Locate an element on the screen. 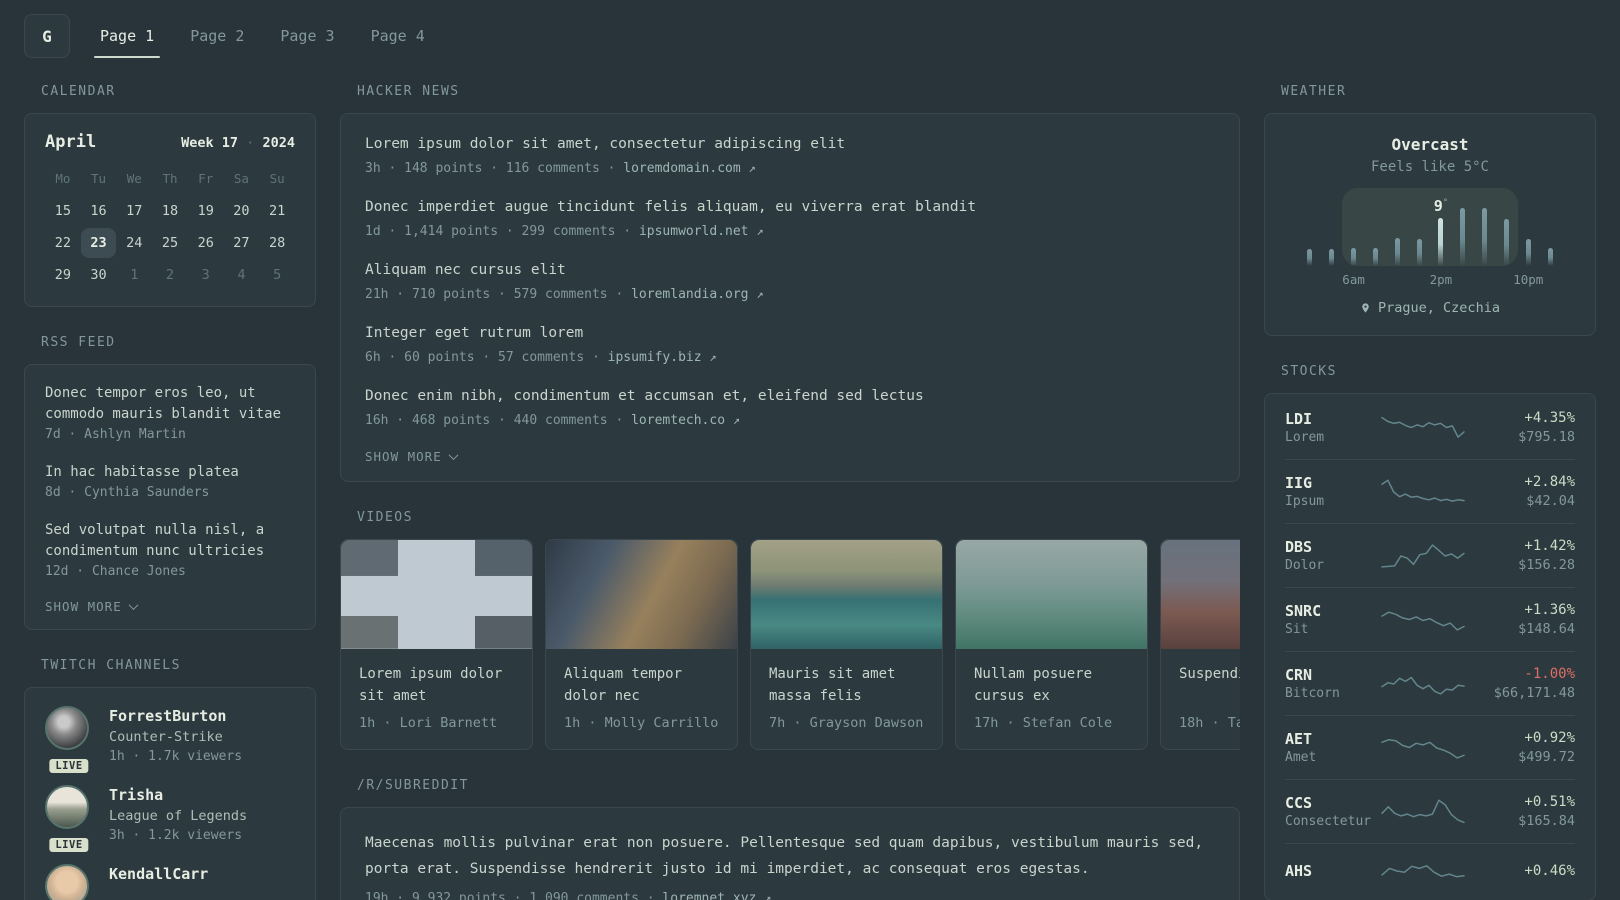 This screenshot has width=1620, height=900. stock-name: Lorem is located at coordinates (1305, 437).